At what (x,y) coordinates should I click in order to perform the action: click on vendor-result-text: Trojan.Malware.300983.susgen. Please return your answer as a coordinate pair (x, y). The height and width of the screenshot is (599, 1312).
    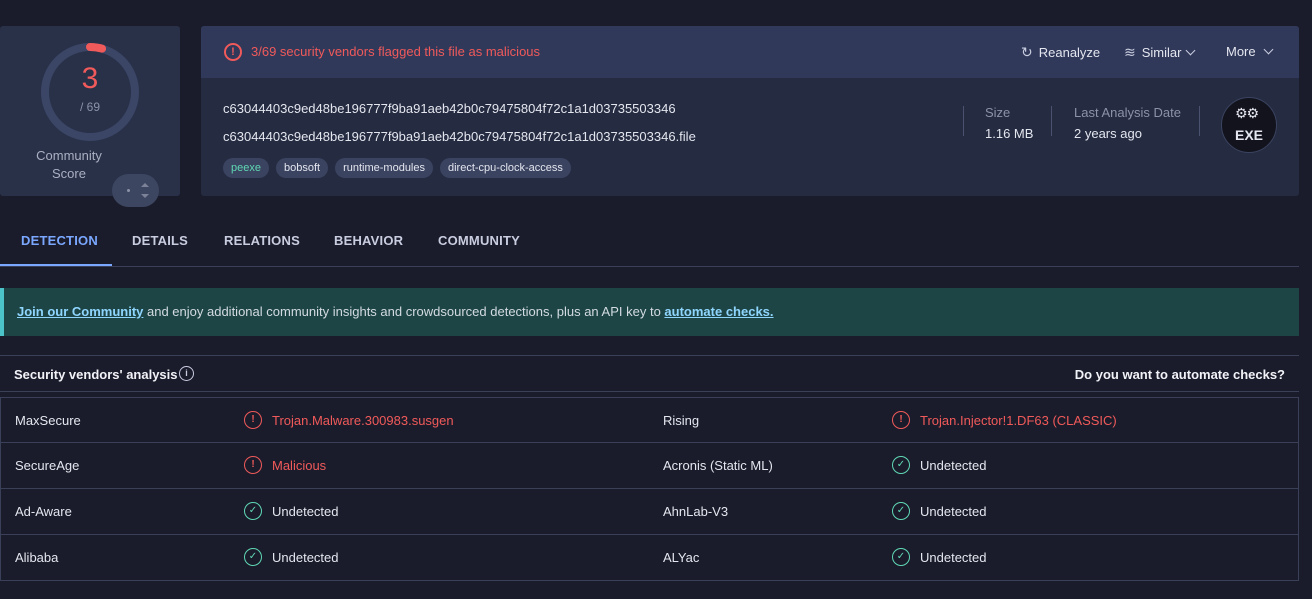
    Looking at the image, I should click on (363, 420).